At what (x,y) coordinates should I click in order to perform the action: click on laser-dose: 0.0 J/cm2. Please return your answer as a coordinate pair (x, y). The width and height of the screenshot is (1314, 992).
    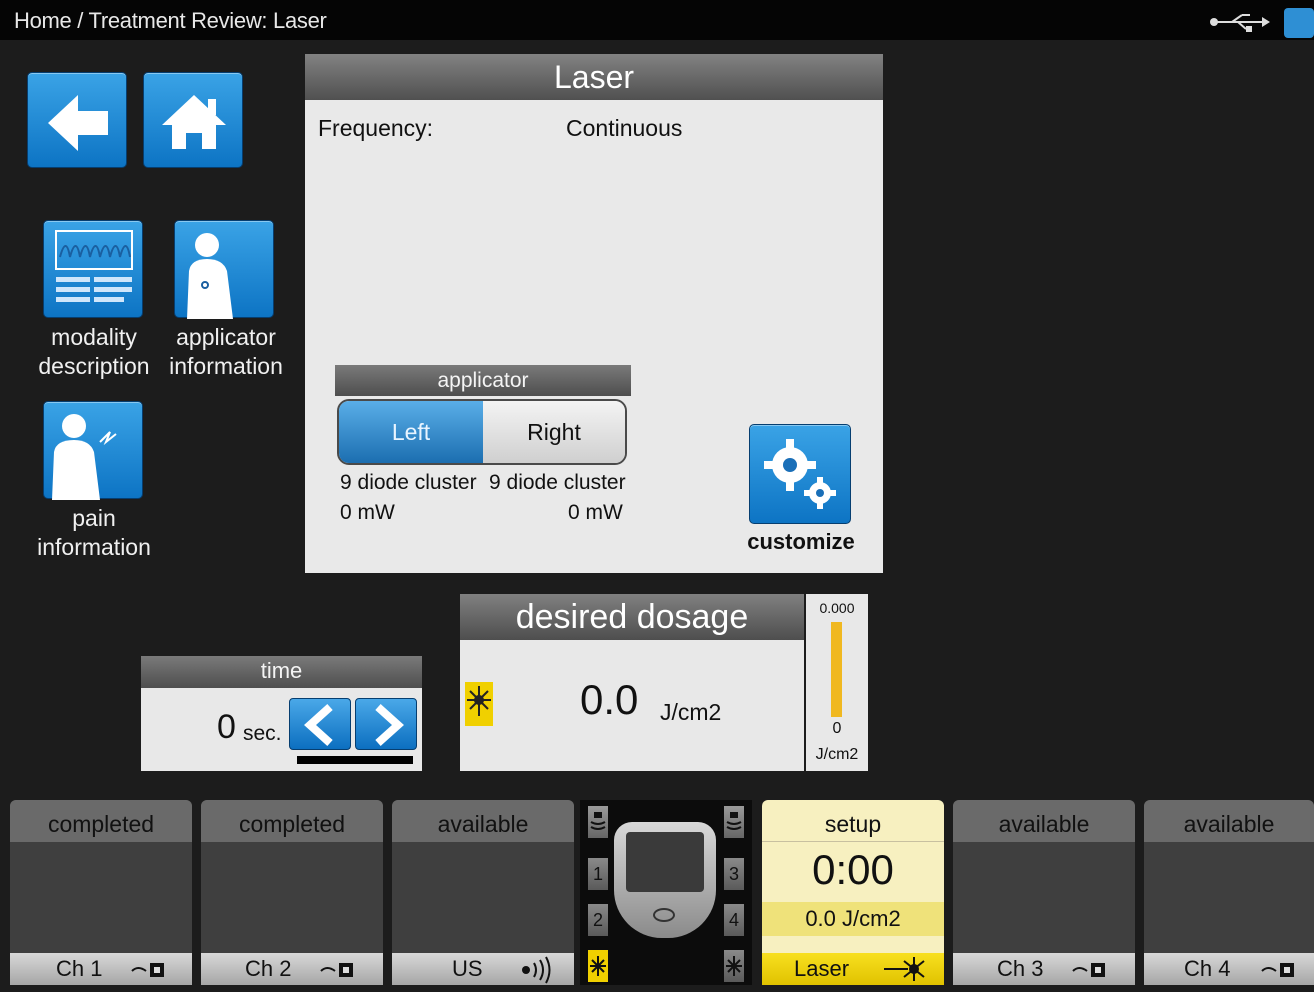
    Looking at the image, I should click on (853, 919).